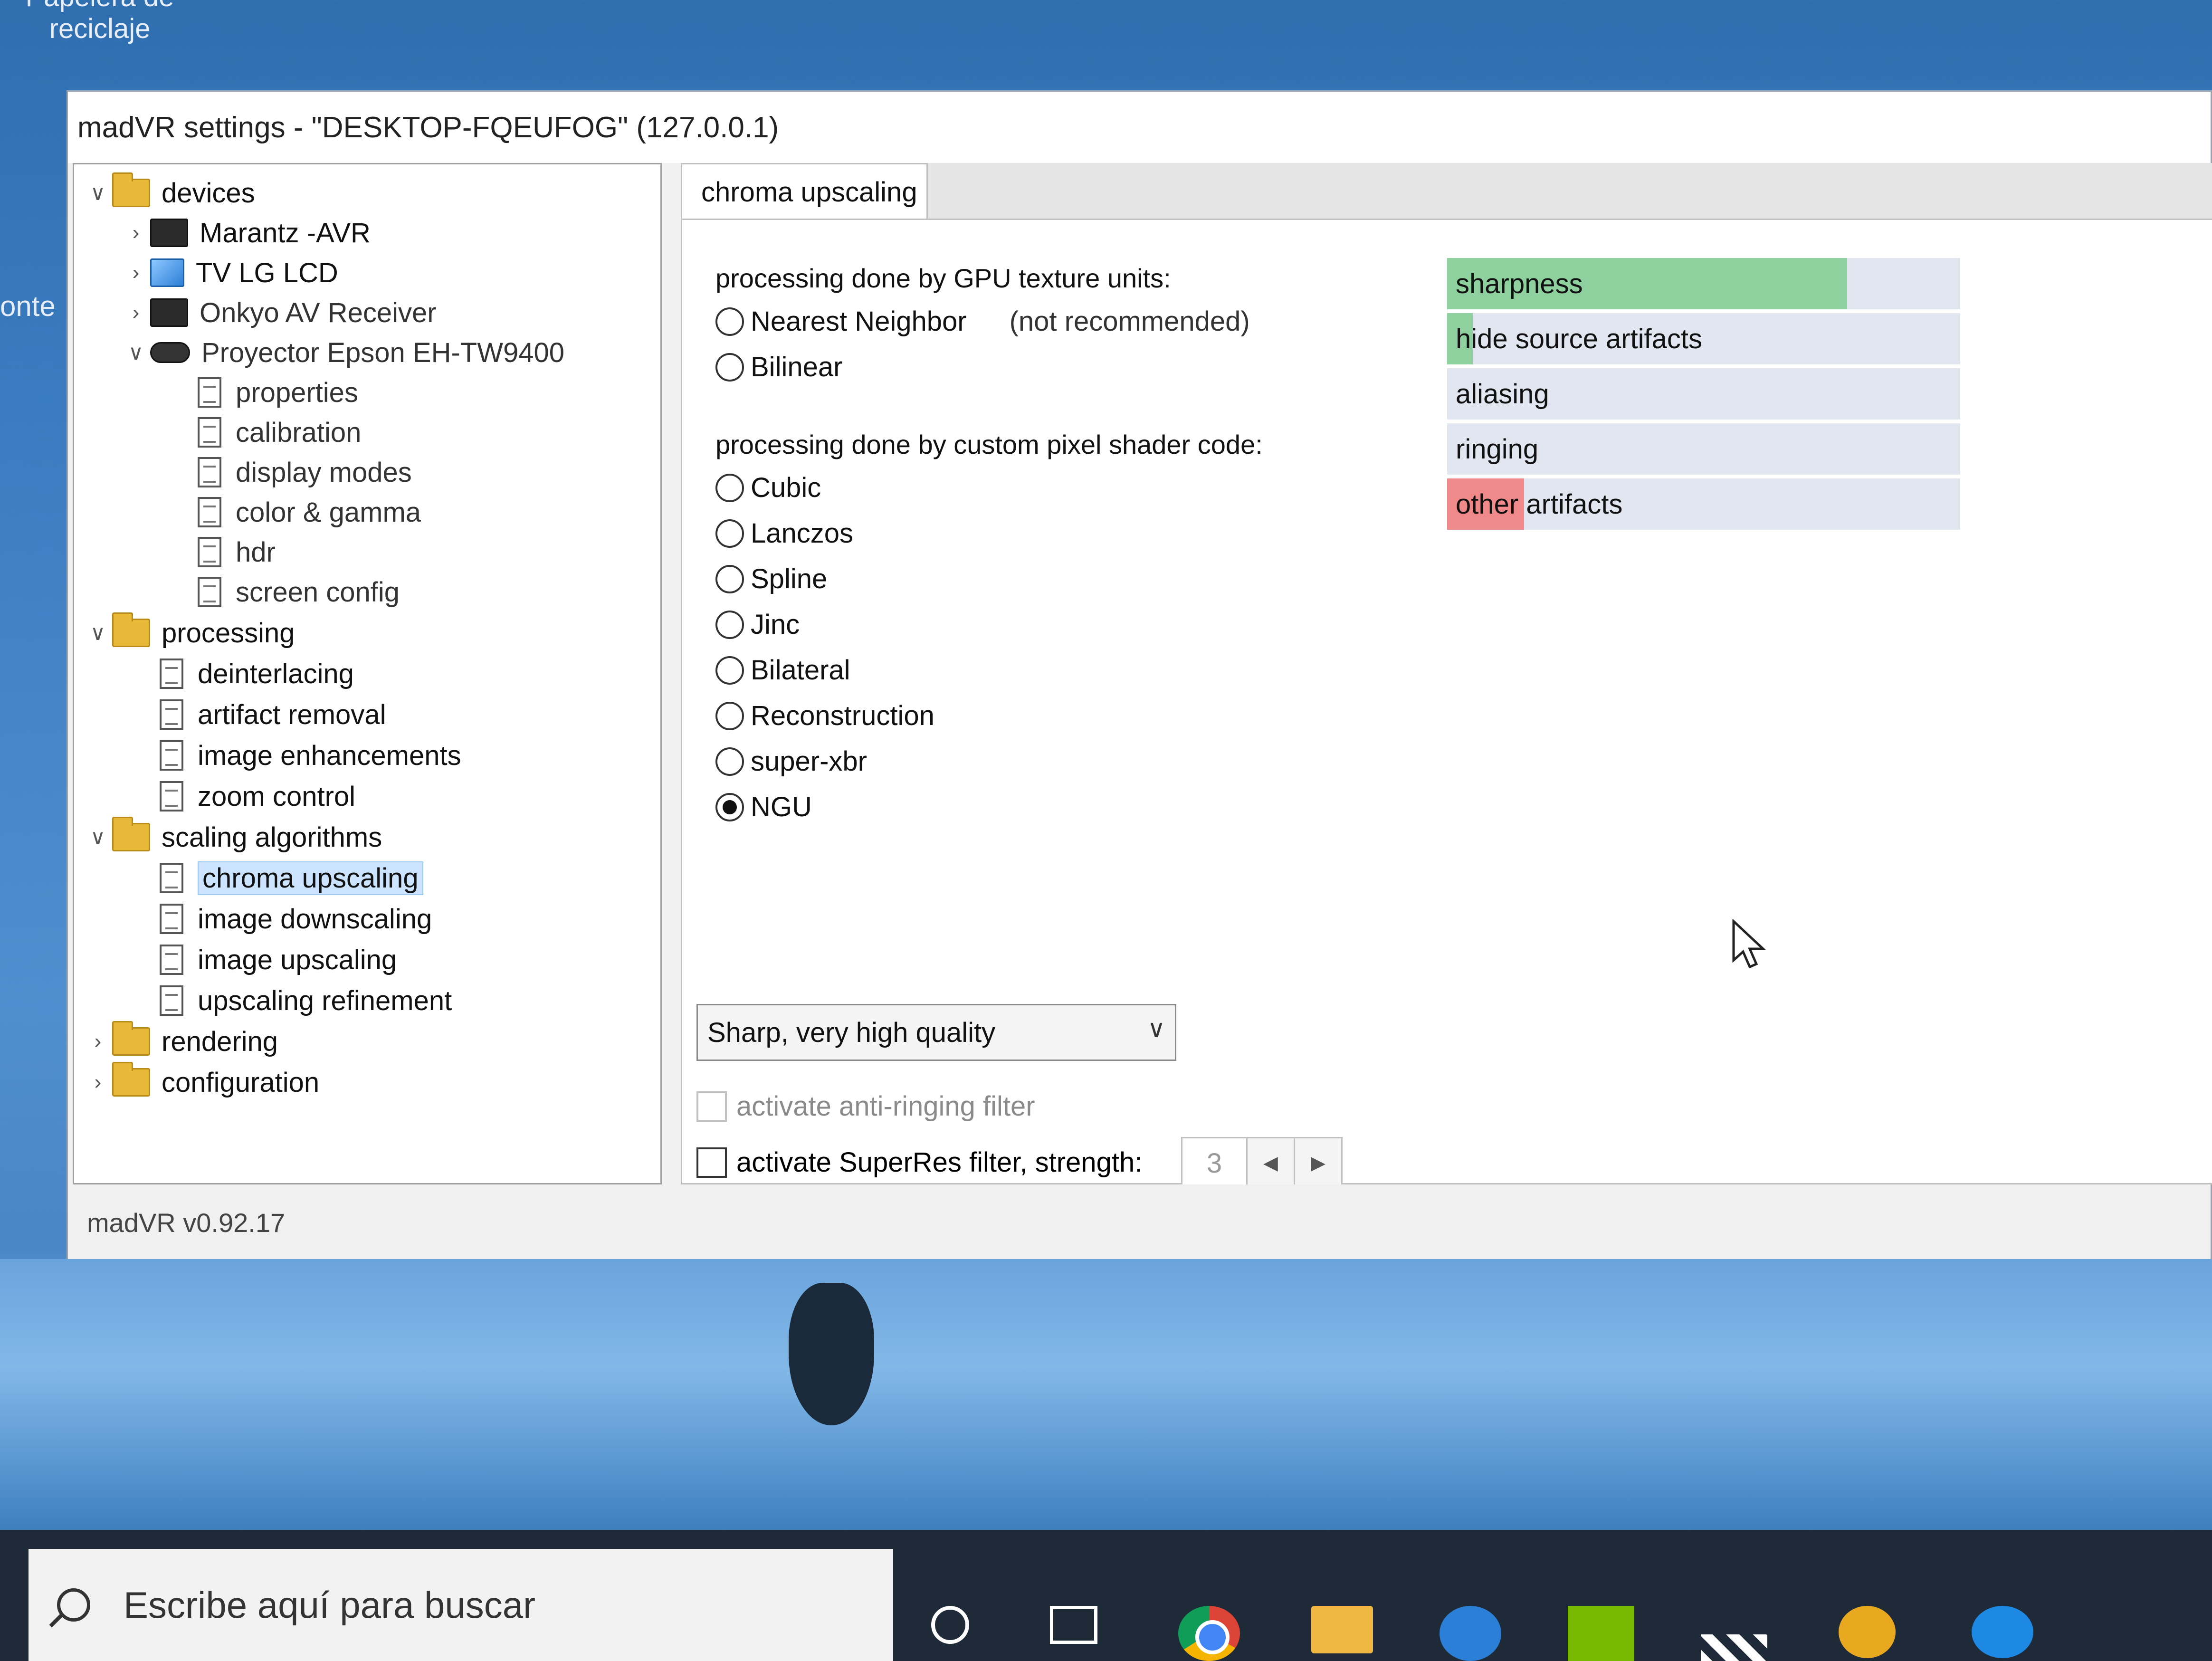  What do you see at coordinates (181, 1040) in the screenshot?
I see `tree-item-rendering: › rendering` at bounding box center [181, 1040].